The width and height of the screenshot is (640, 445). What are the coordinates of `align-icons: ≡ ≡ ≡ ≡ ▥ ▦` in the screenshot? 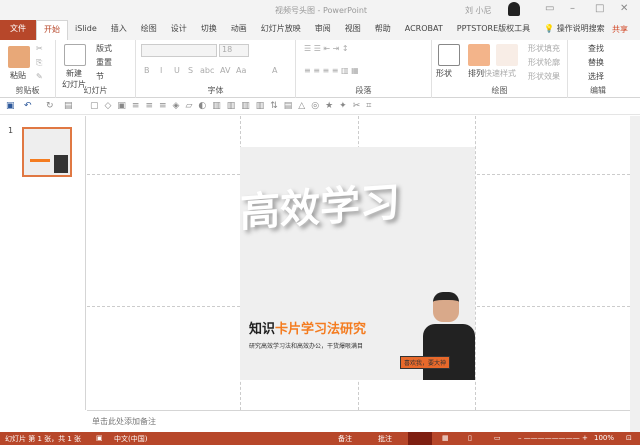 It's located at (331, 70).